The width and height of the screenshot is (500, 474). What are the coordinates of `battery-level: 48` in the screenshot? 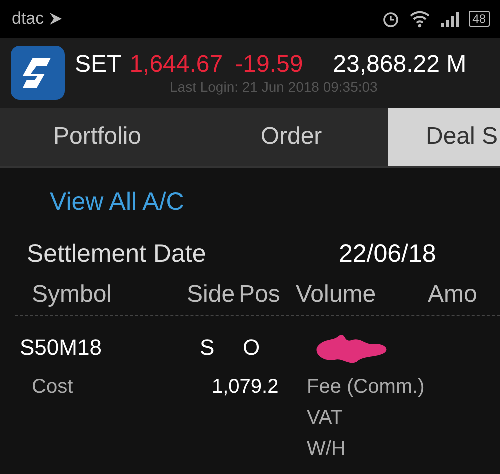 It's located at (479, 19).